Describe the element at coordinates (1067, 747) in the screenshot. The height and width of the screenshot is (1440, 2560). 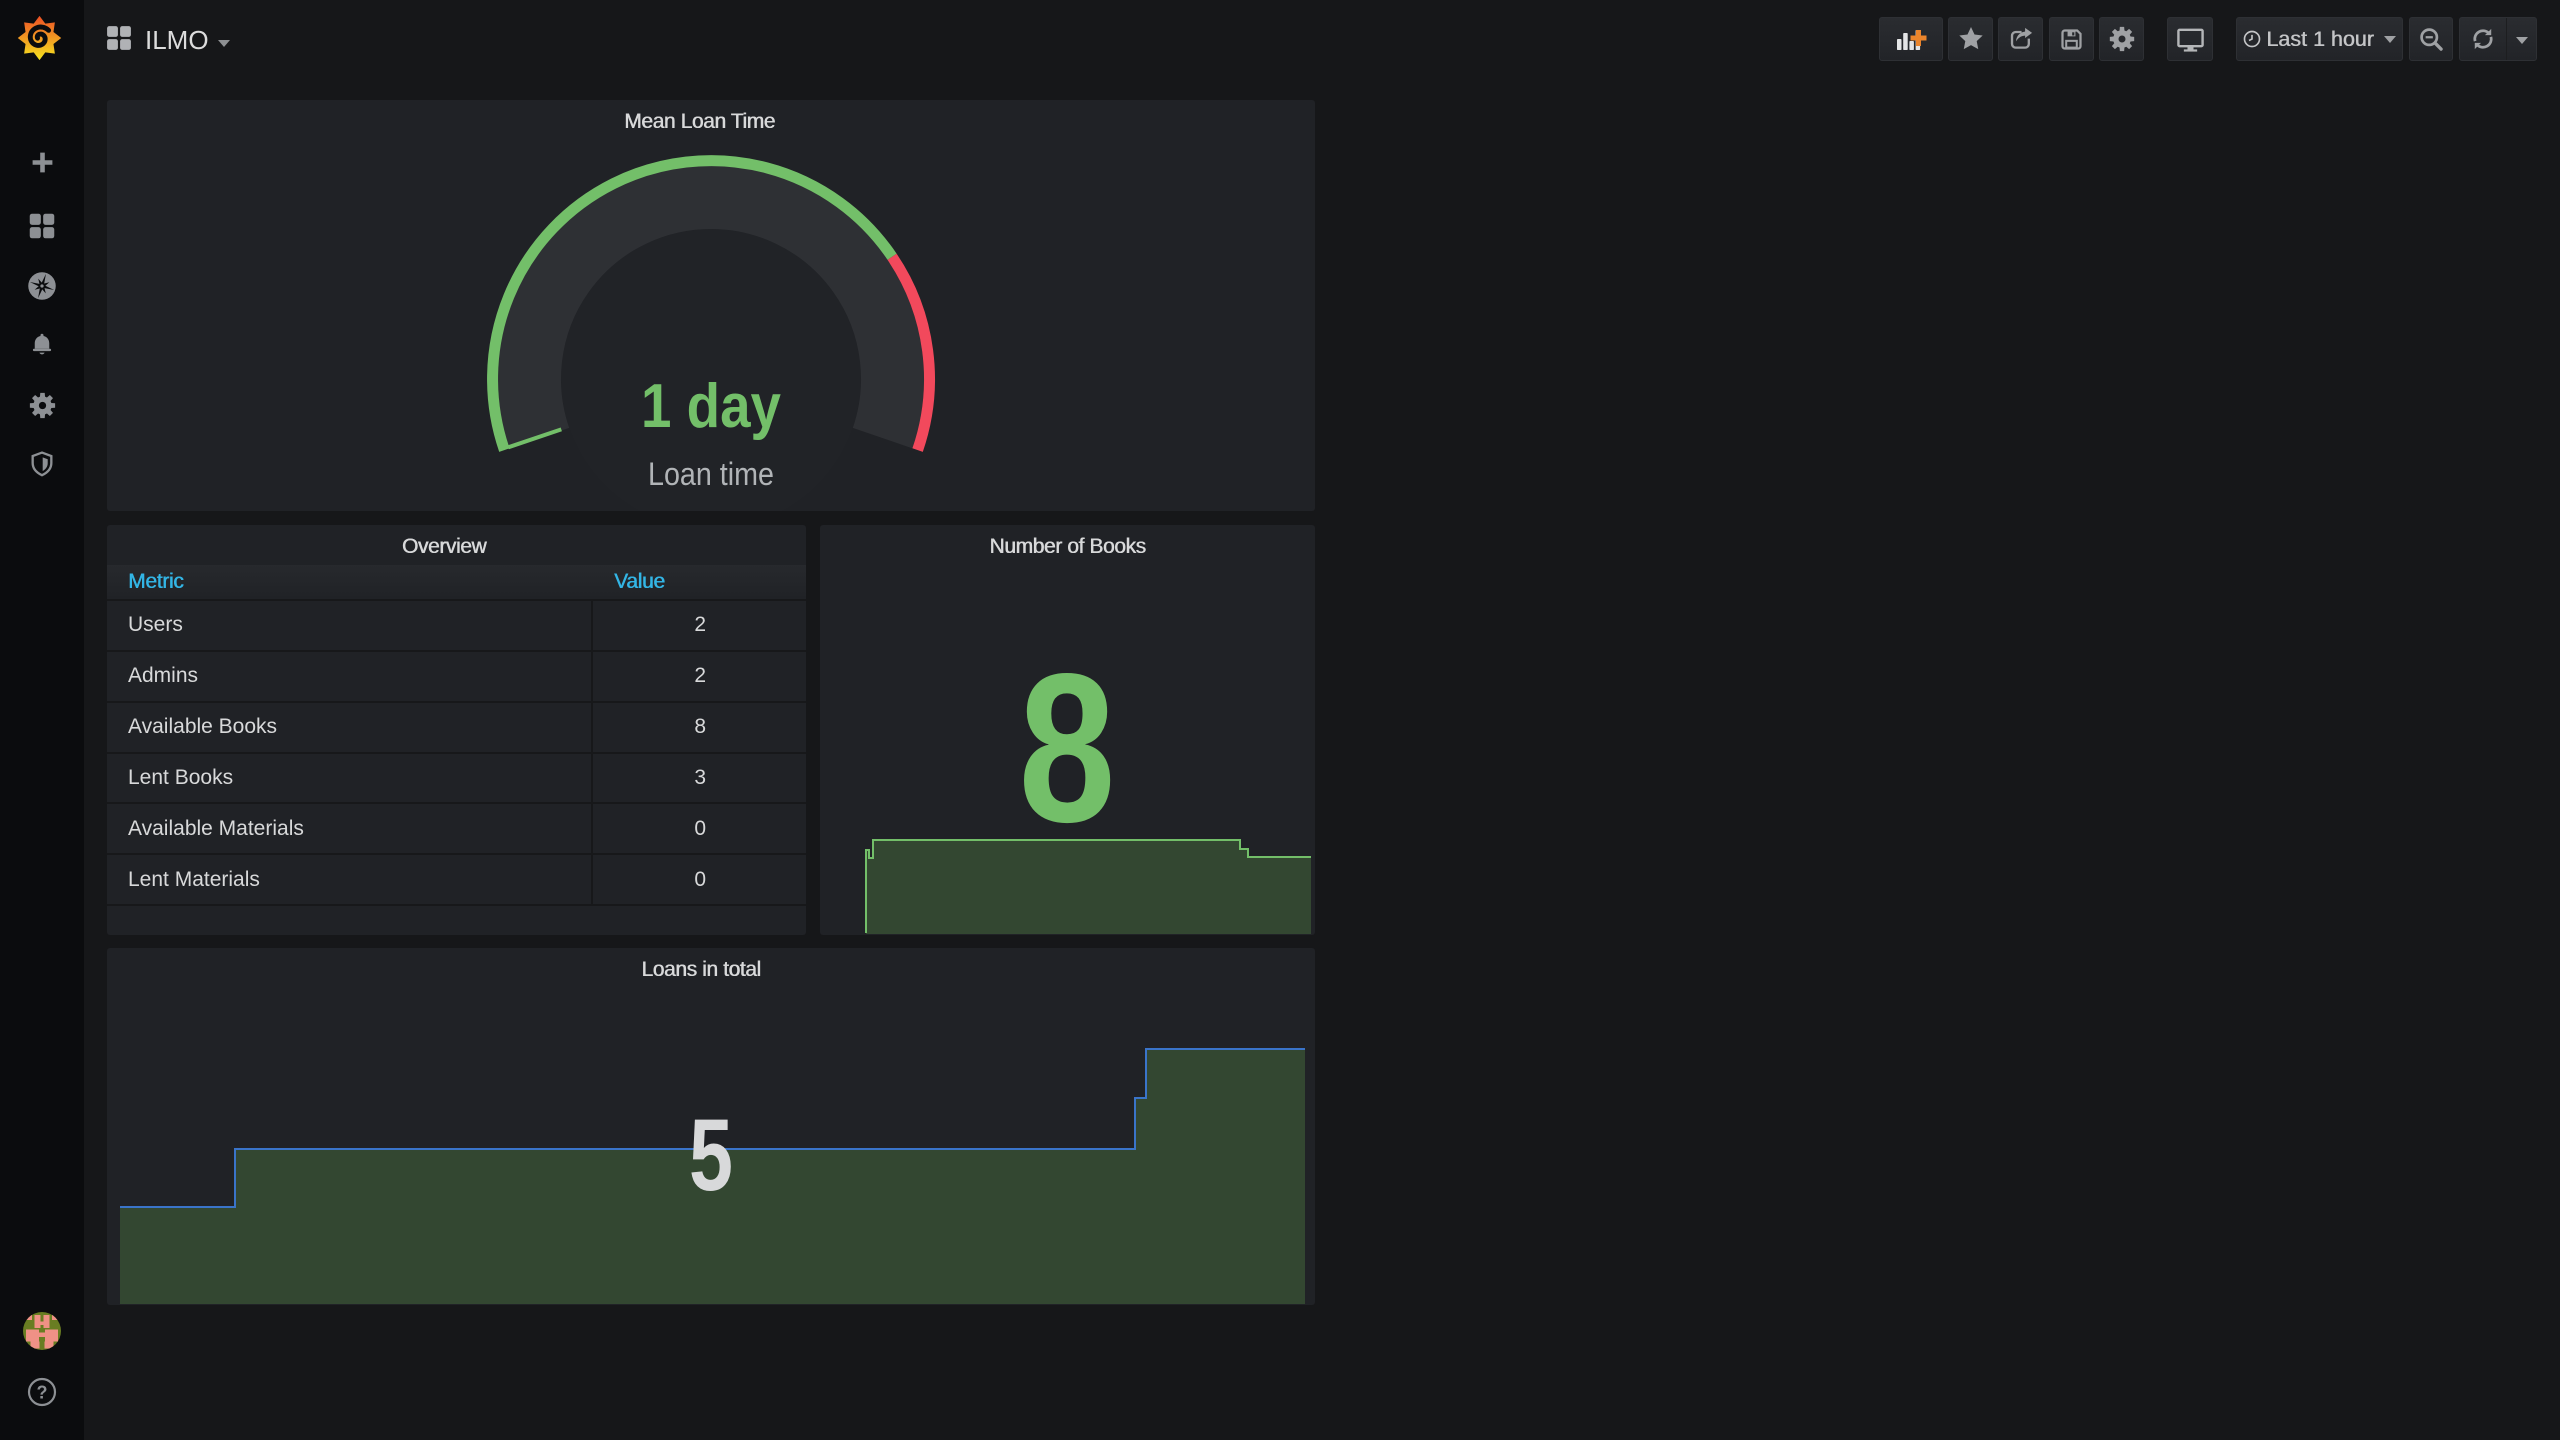
I see `svg-text: 8` at that location.